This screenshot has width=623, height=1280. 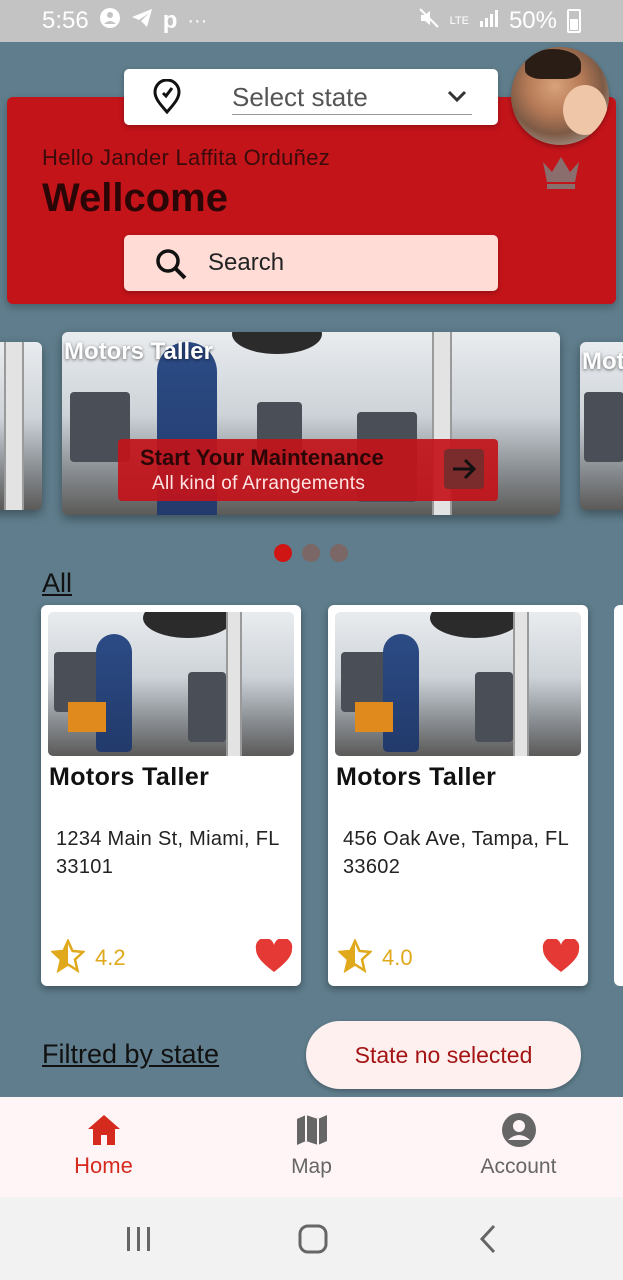 What do you see at coordinates (574, 21) in the screenshot?
I see `battery-icon` at bounding box center [574, 21].